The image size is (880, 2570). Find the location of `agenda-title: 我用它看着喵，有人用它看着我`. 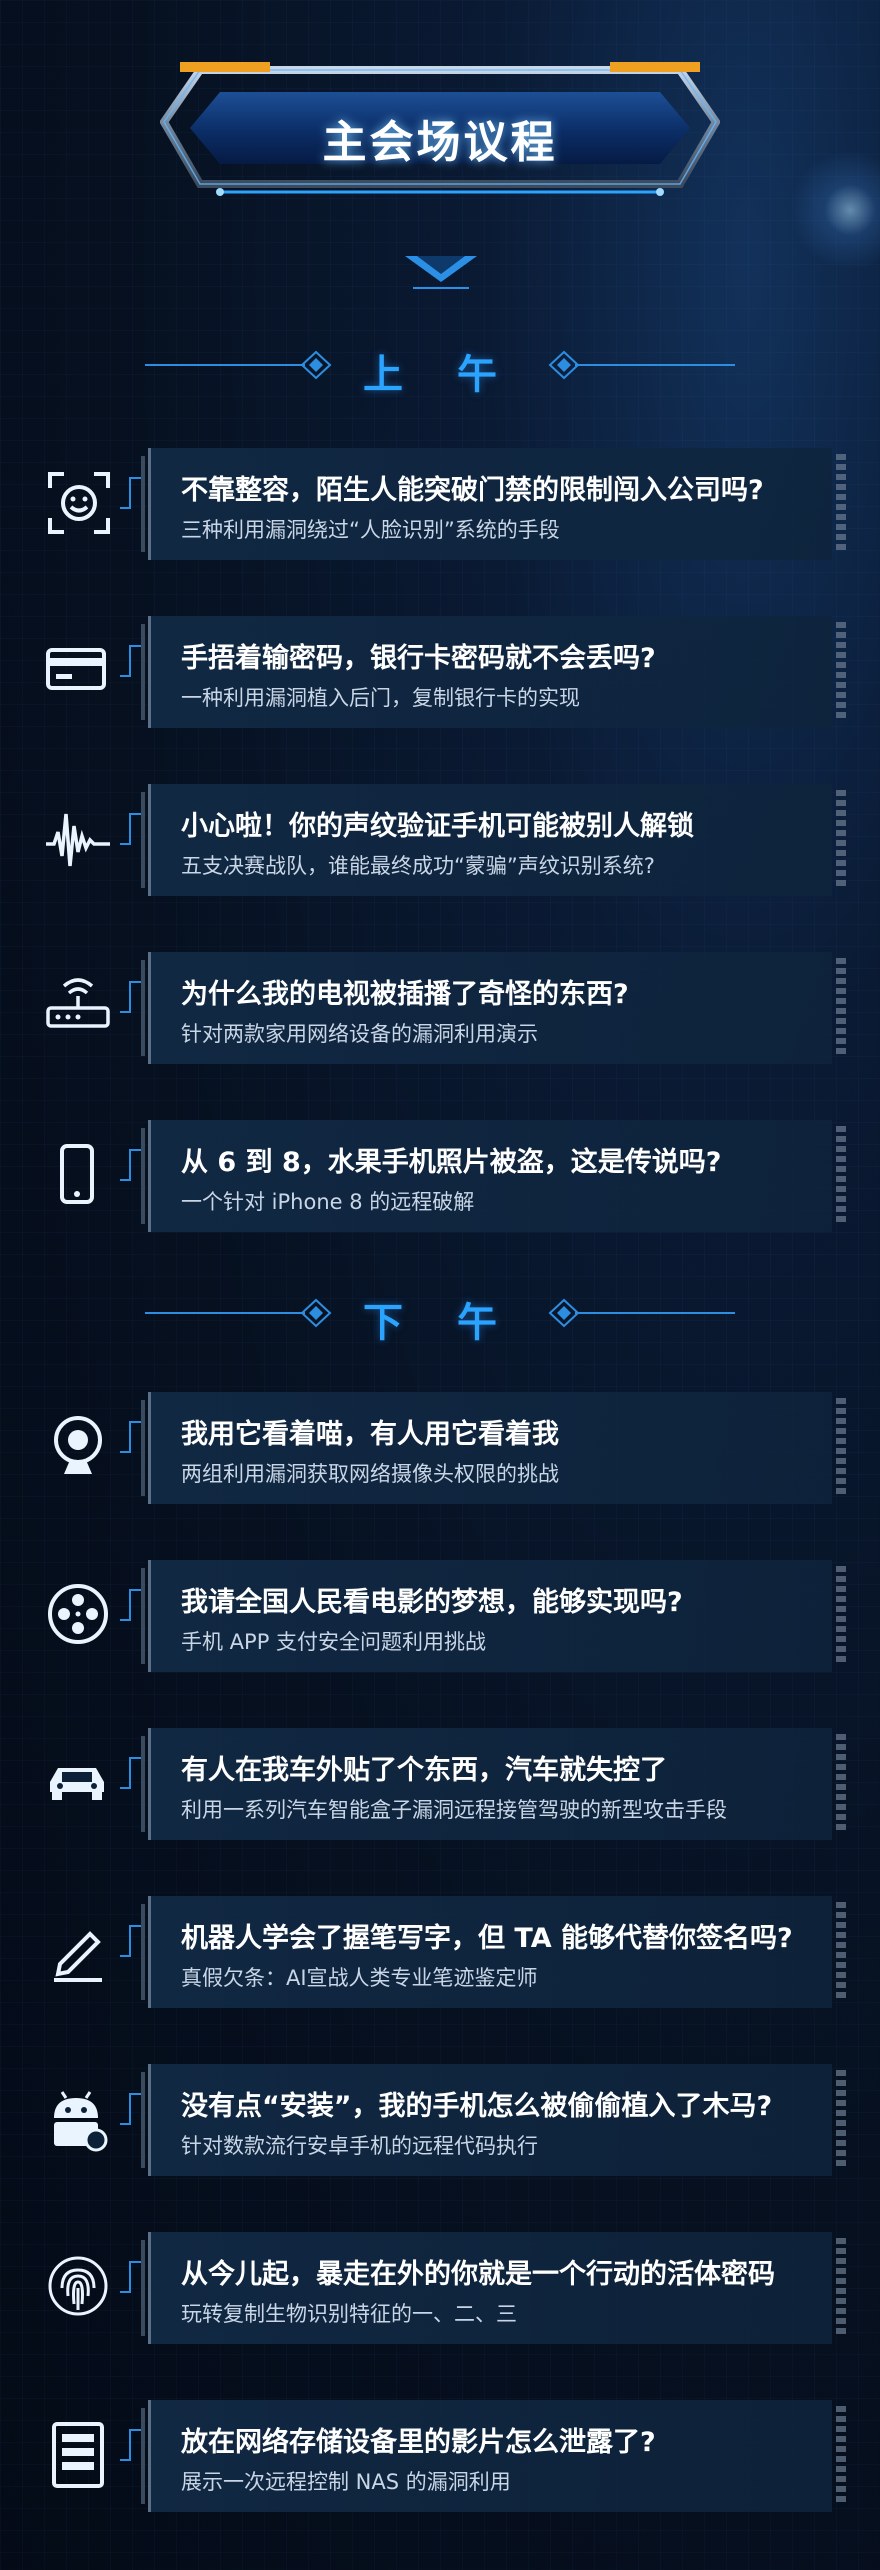

agenda-title: 我用它看着喵，有人用它看着我 is located at coordinates (370, 1434).